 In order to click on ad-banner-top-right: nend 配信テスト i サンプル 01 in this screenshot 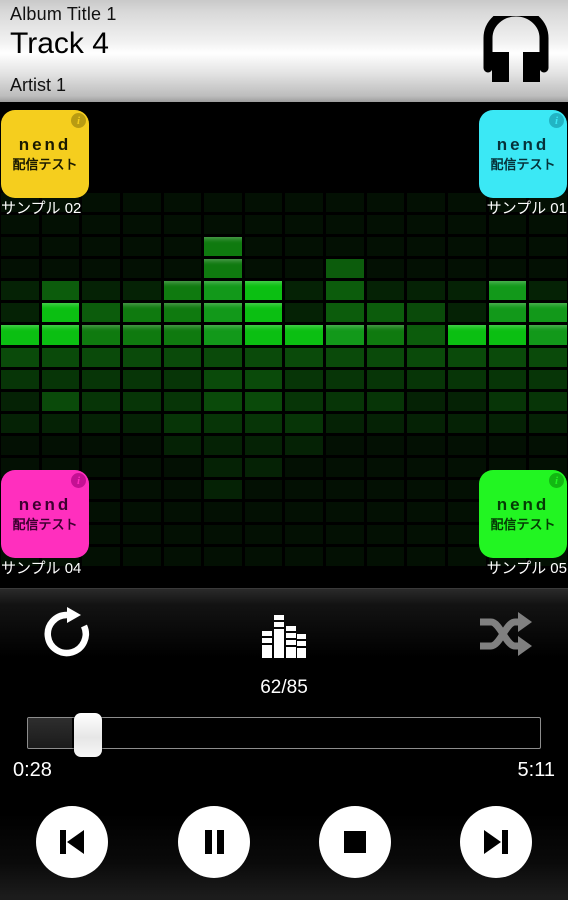, I will do `click(523, 164)`.